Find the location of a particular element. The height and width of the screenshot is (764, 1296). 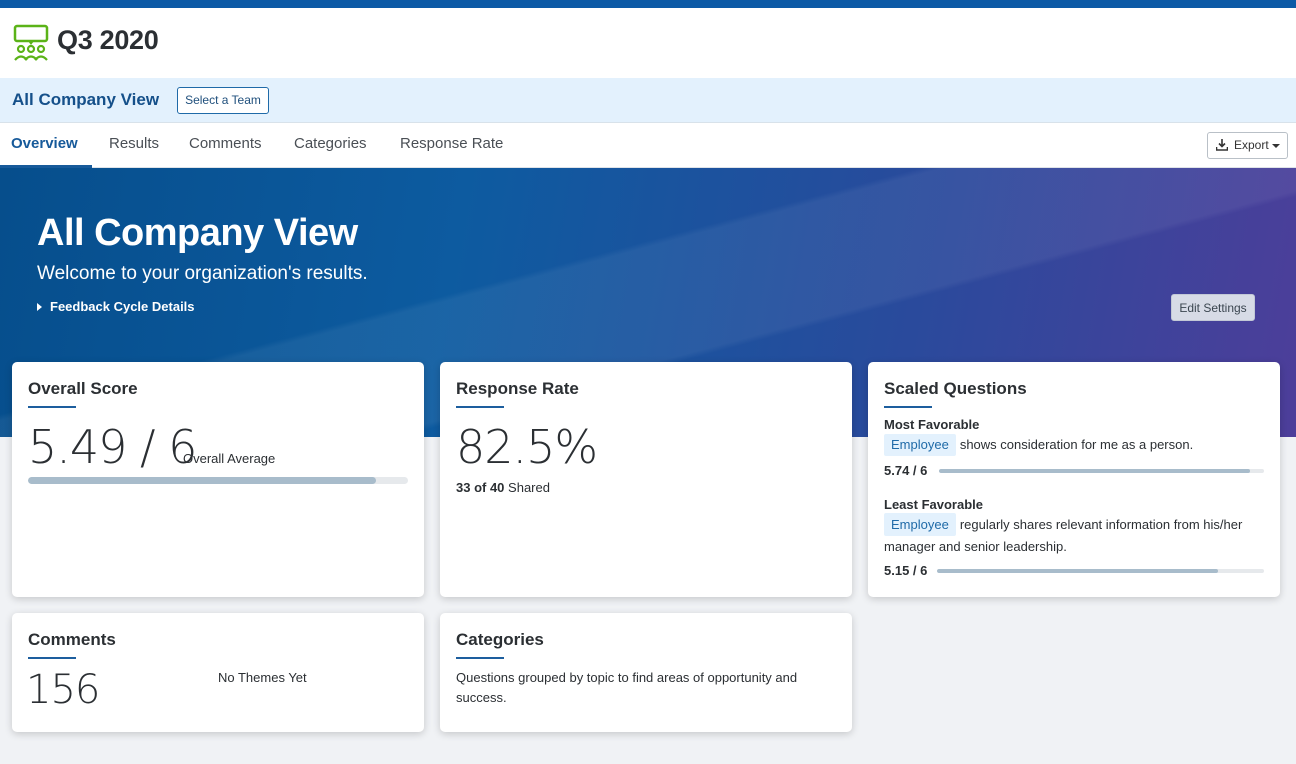

tab-overview: Overview is located at coordinates (46, 145).